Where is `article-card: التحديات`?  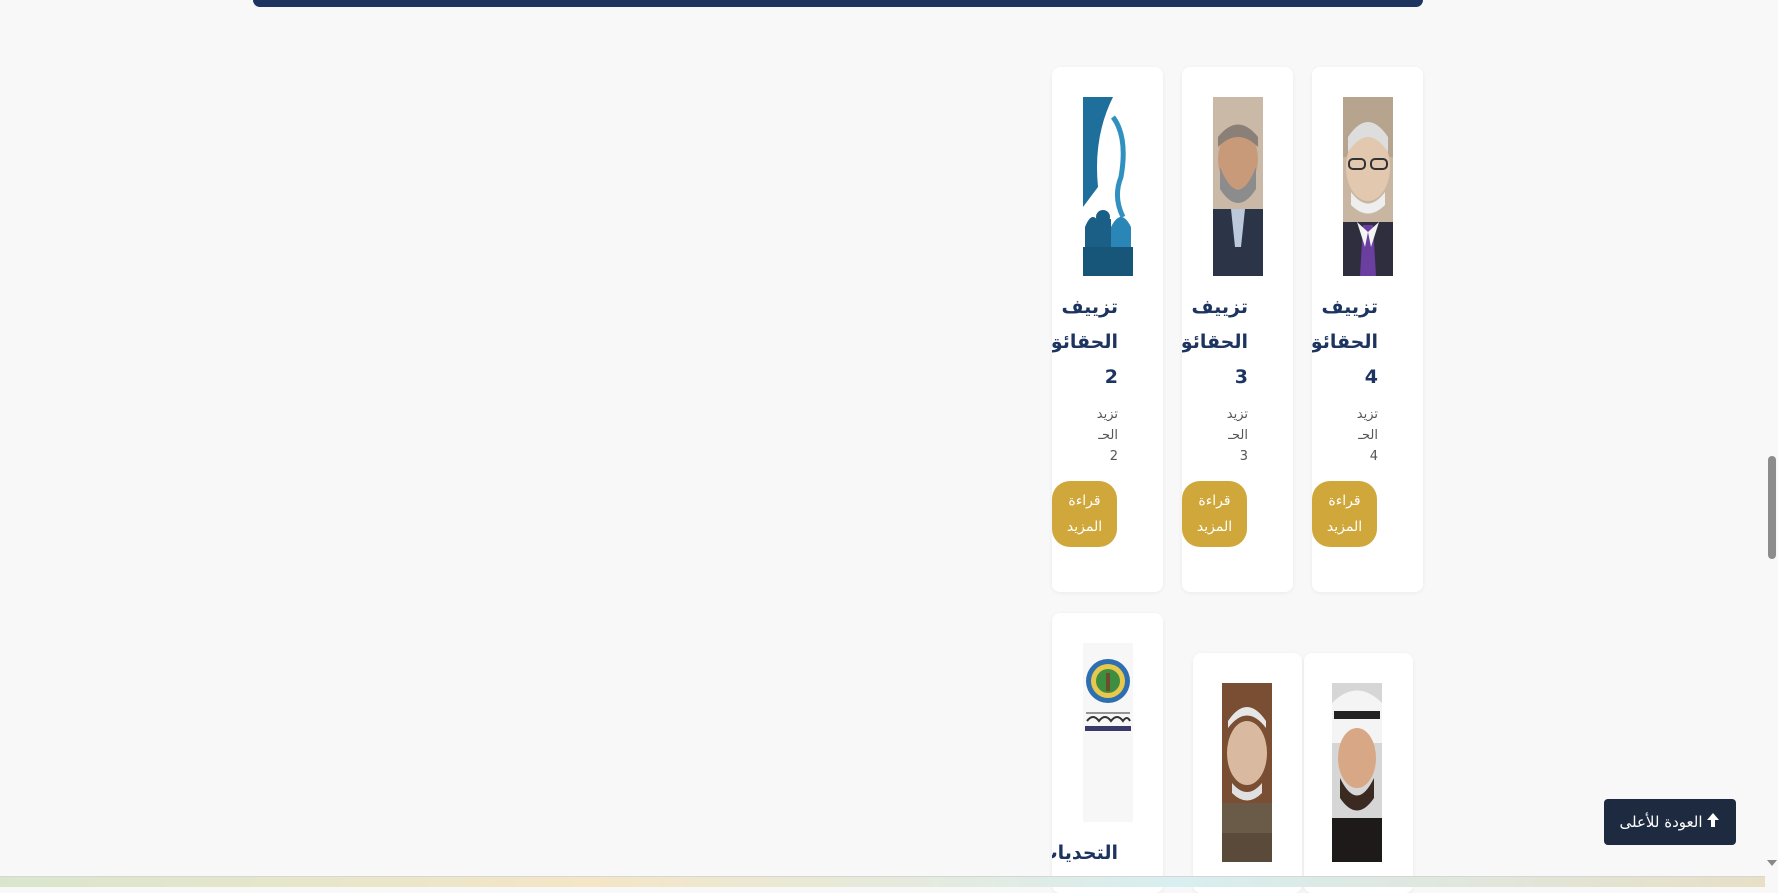
article-card: التحديات is located at coordinates (1107, 753).